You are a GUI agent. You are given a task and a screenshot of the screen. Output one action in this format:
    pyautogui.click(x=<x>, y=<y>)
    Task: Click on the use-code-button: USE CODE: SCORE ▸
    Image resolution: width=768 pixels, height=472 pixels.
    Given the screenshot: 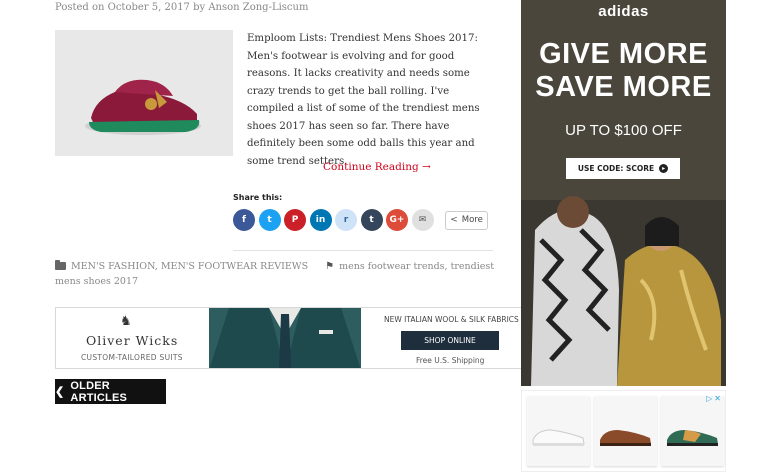 What is the action you would take?
    pyautogui.click(x=623, y=168)
    